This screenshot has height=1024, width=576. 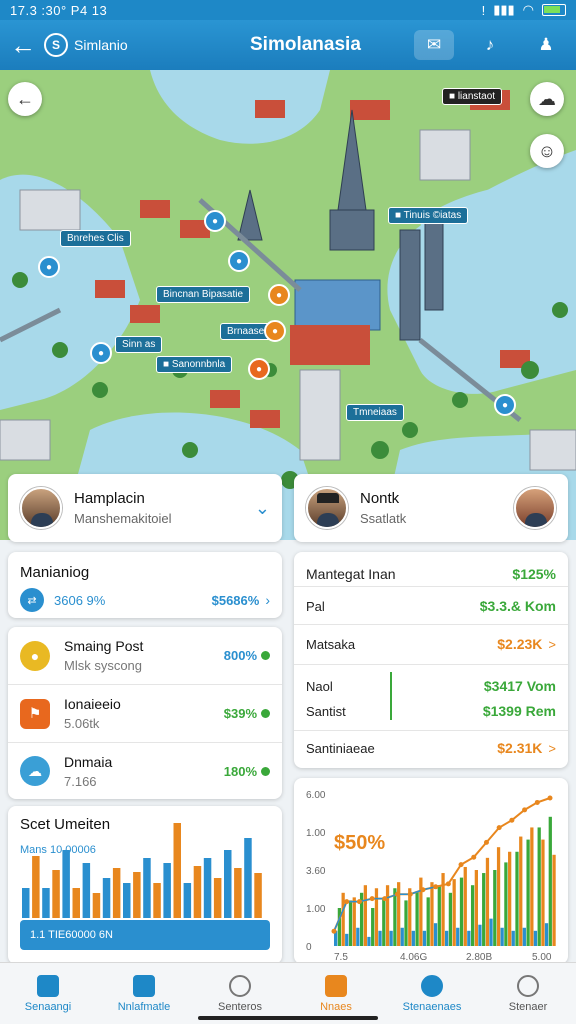 I want to click on stats-row: Matsaka $2.23K >, so click(x=431, y=644).